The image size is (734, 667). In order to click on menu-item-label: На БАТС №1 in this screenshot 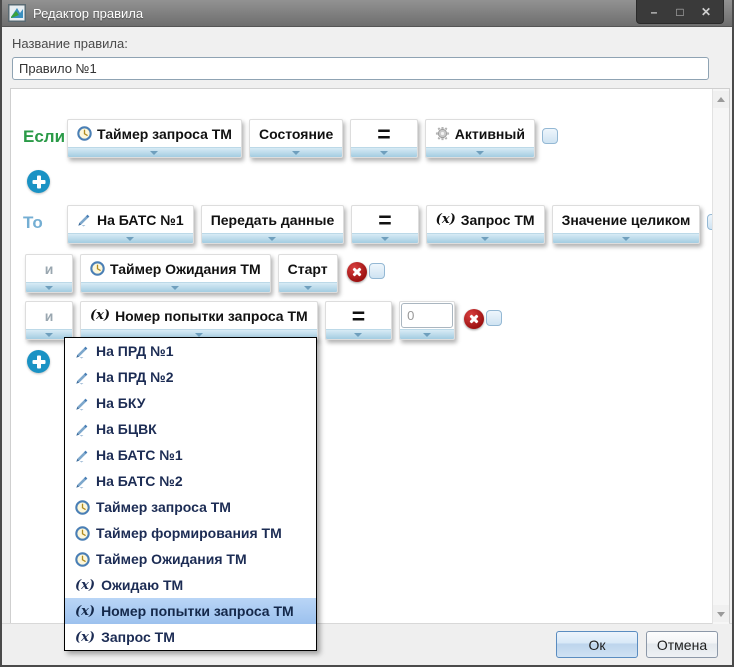, I will do `click(139, 455)`.